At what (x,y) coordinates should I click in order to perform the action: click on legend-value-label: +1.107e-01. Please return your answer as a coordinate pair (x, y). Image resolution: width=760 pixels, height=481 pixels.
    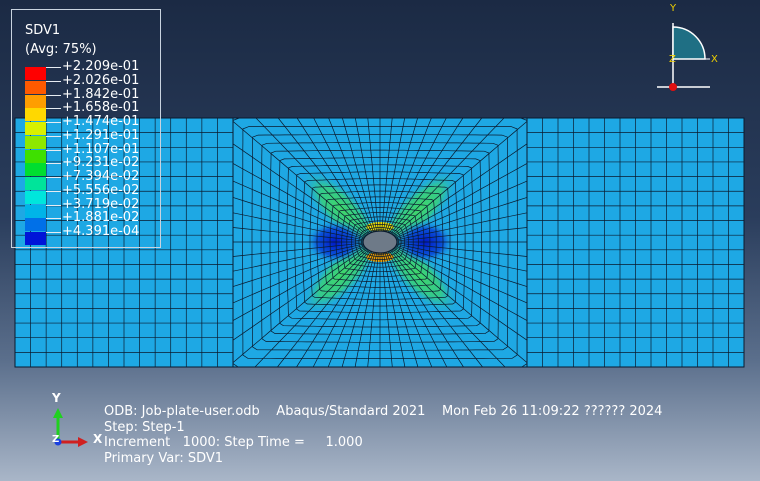
    Looking at the image, I should click on (101, 149).